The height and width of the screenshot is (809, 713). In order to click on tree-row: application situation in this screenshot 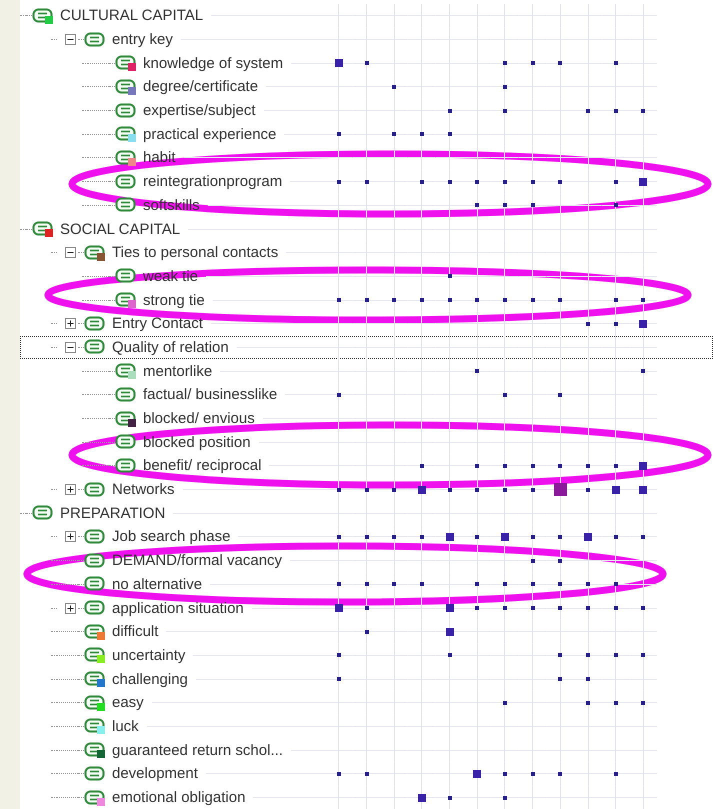, I will do `click(366, 608)`.